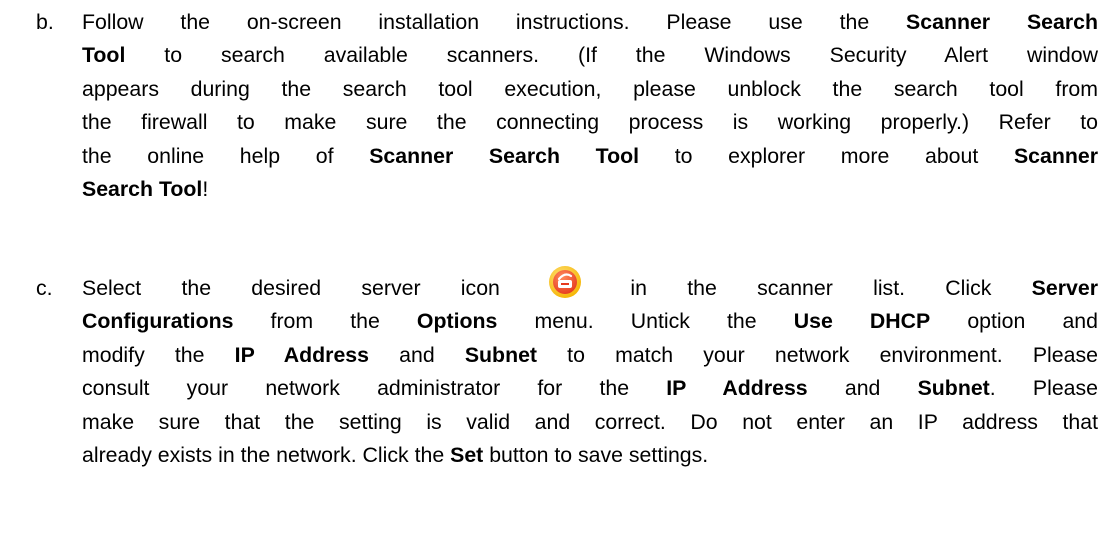 This screenshot has width=1104, height=533. I want to click on server-icon, so click(565, 282).